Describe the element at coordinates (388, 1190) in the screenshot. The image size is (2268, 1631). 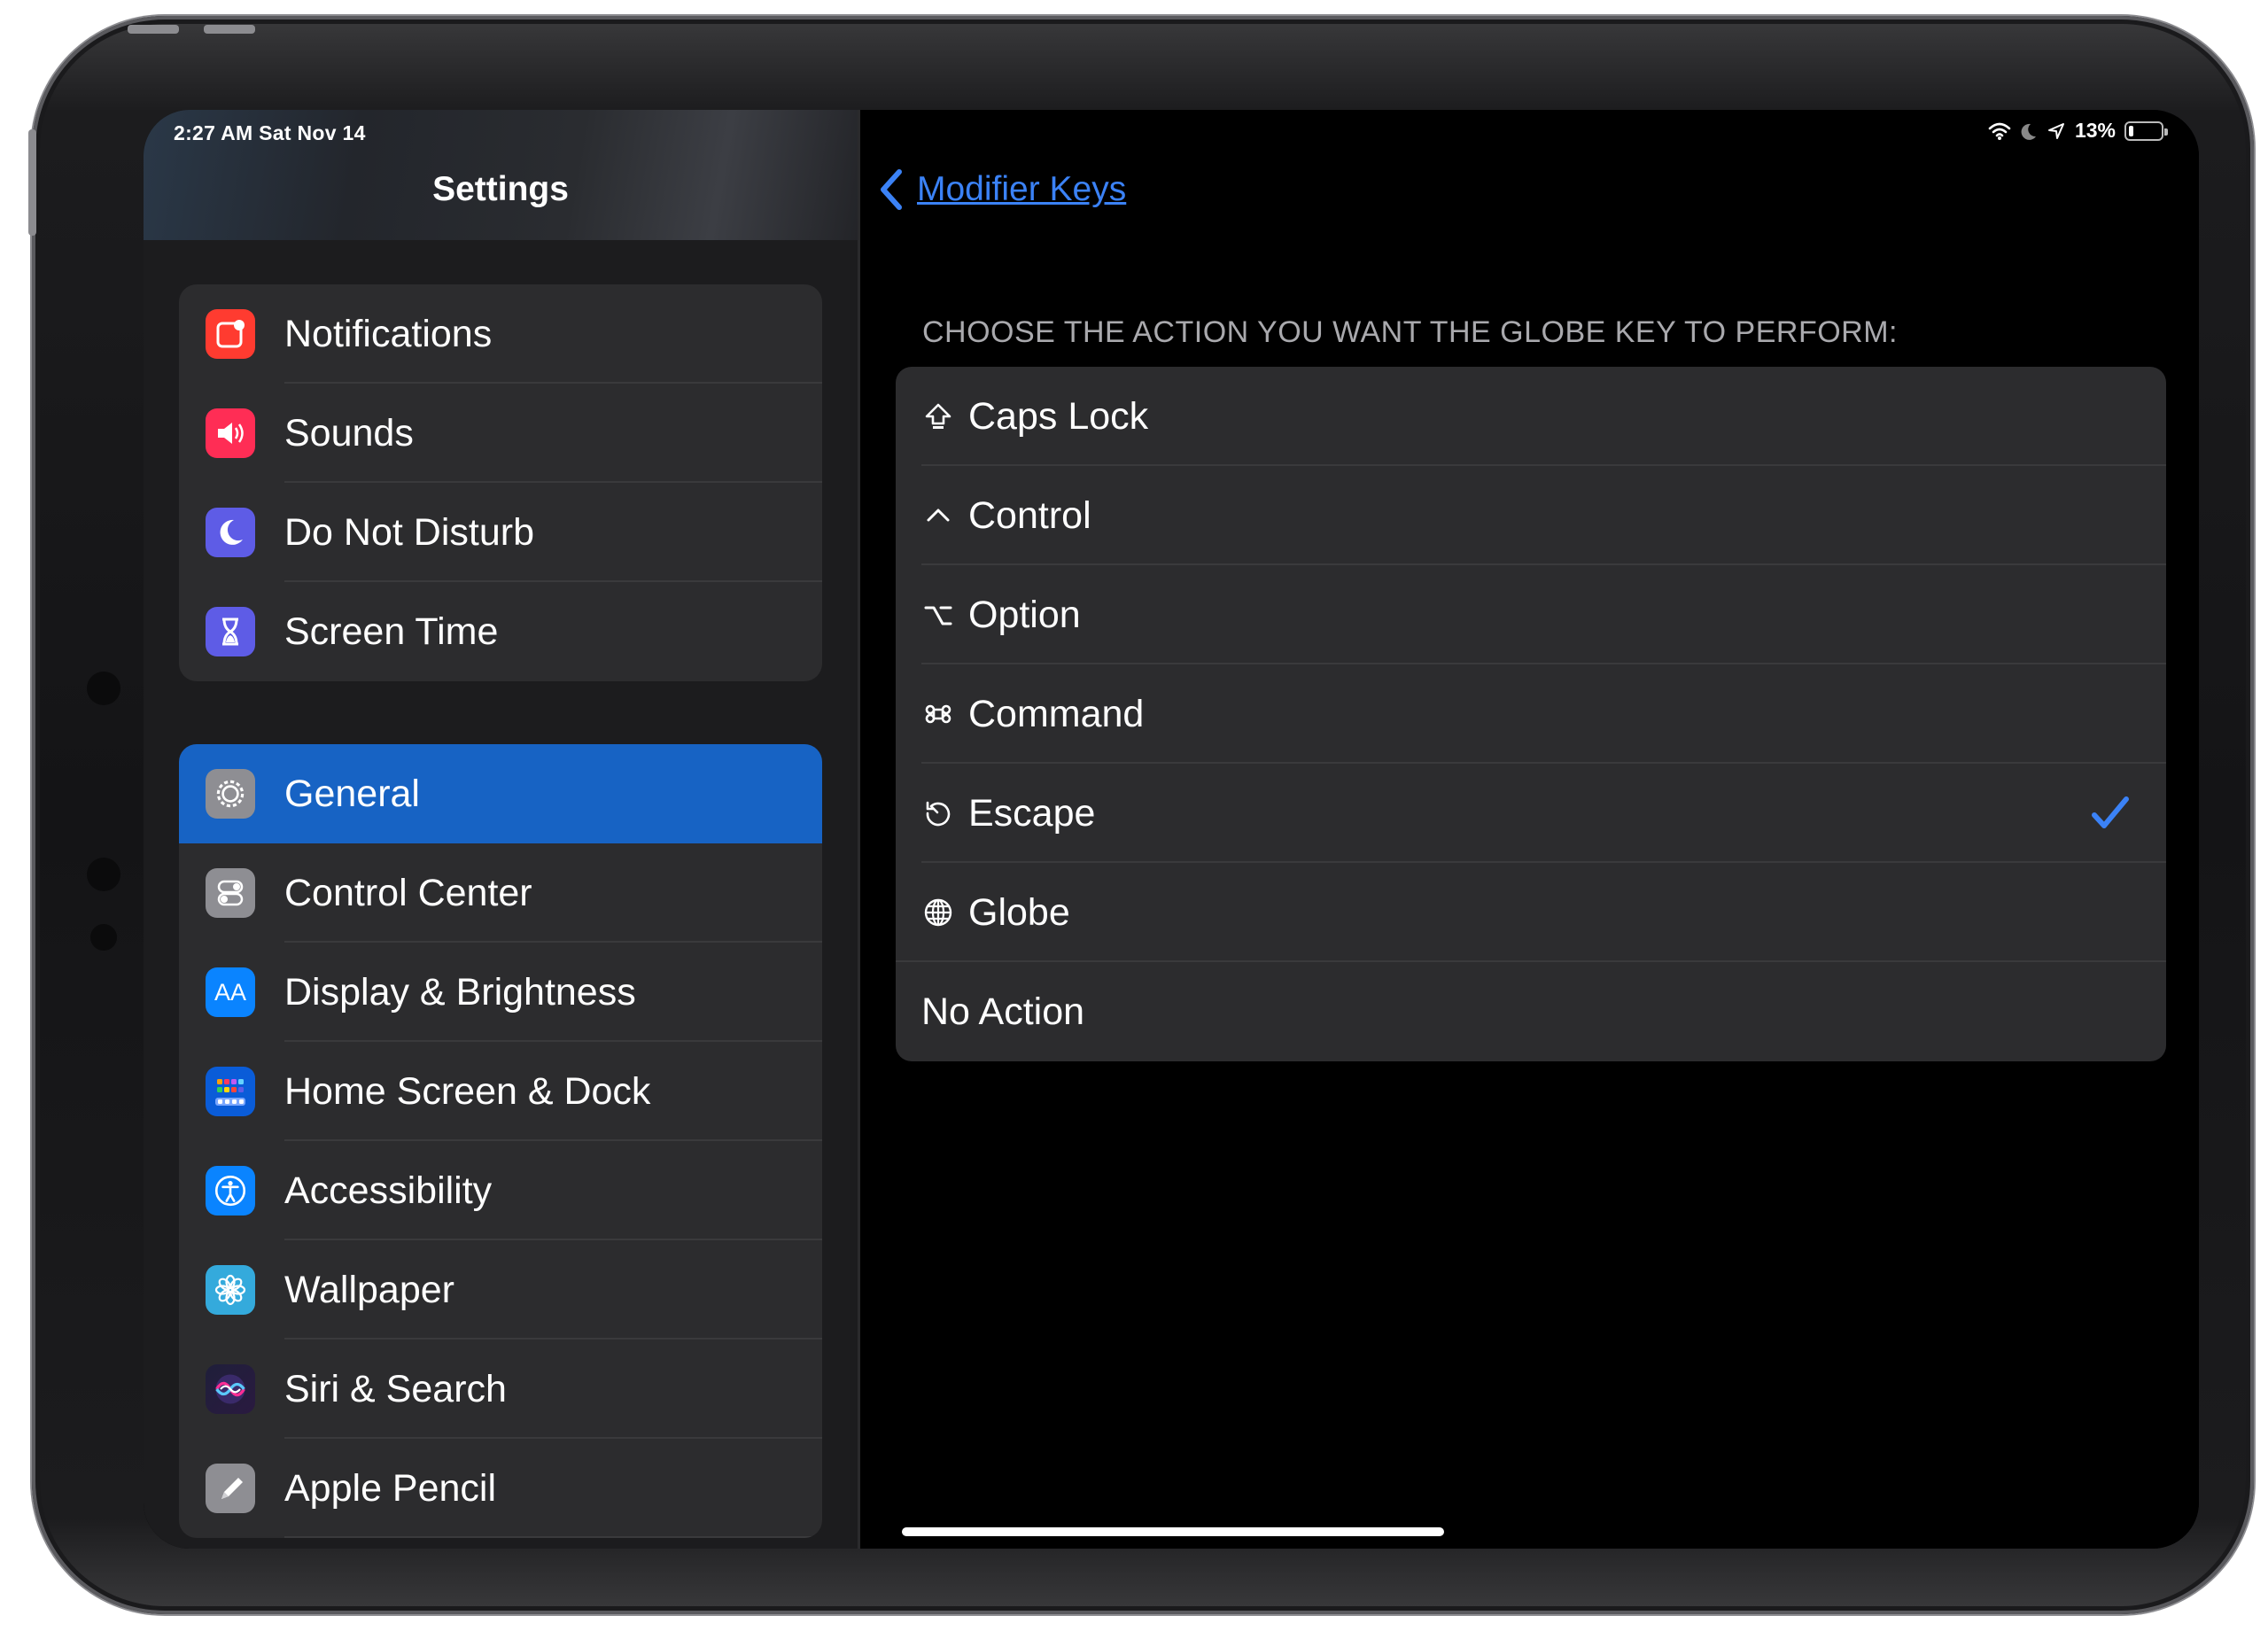
I see `sidebar-item-label: Accessibility` at that location.